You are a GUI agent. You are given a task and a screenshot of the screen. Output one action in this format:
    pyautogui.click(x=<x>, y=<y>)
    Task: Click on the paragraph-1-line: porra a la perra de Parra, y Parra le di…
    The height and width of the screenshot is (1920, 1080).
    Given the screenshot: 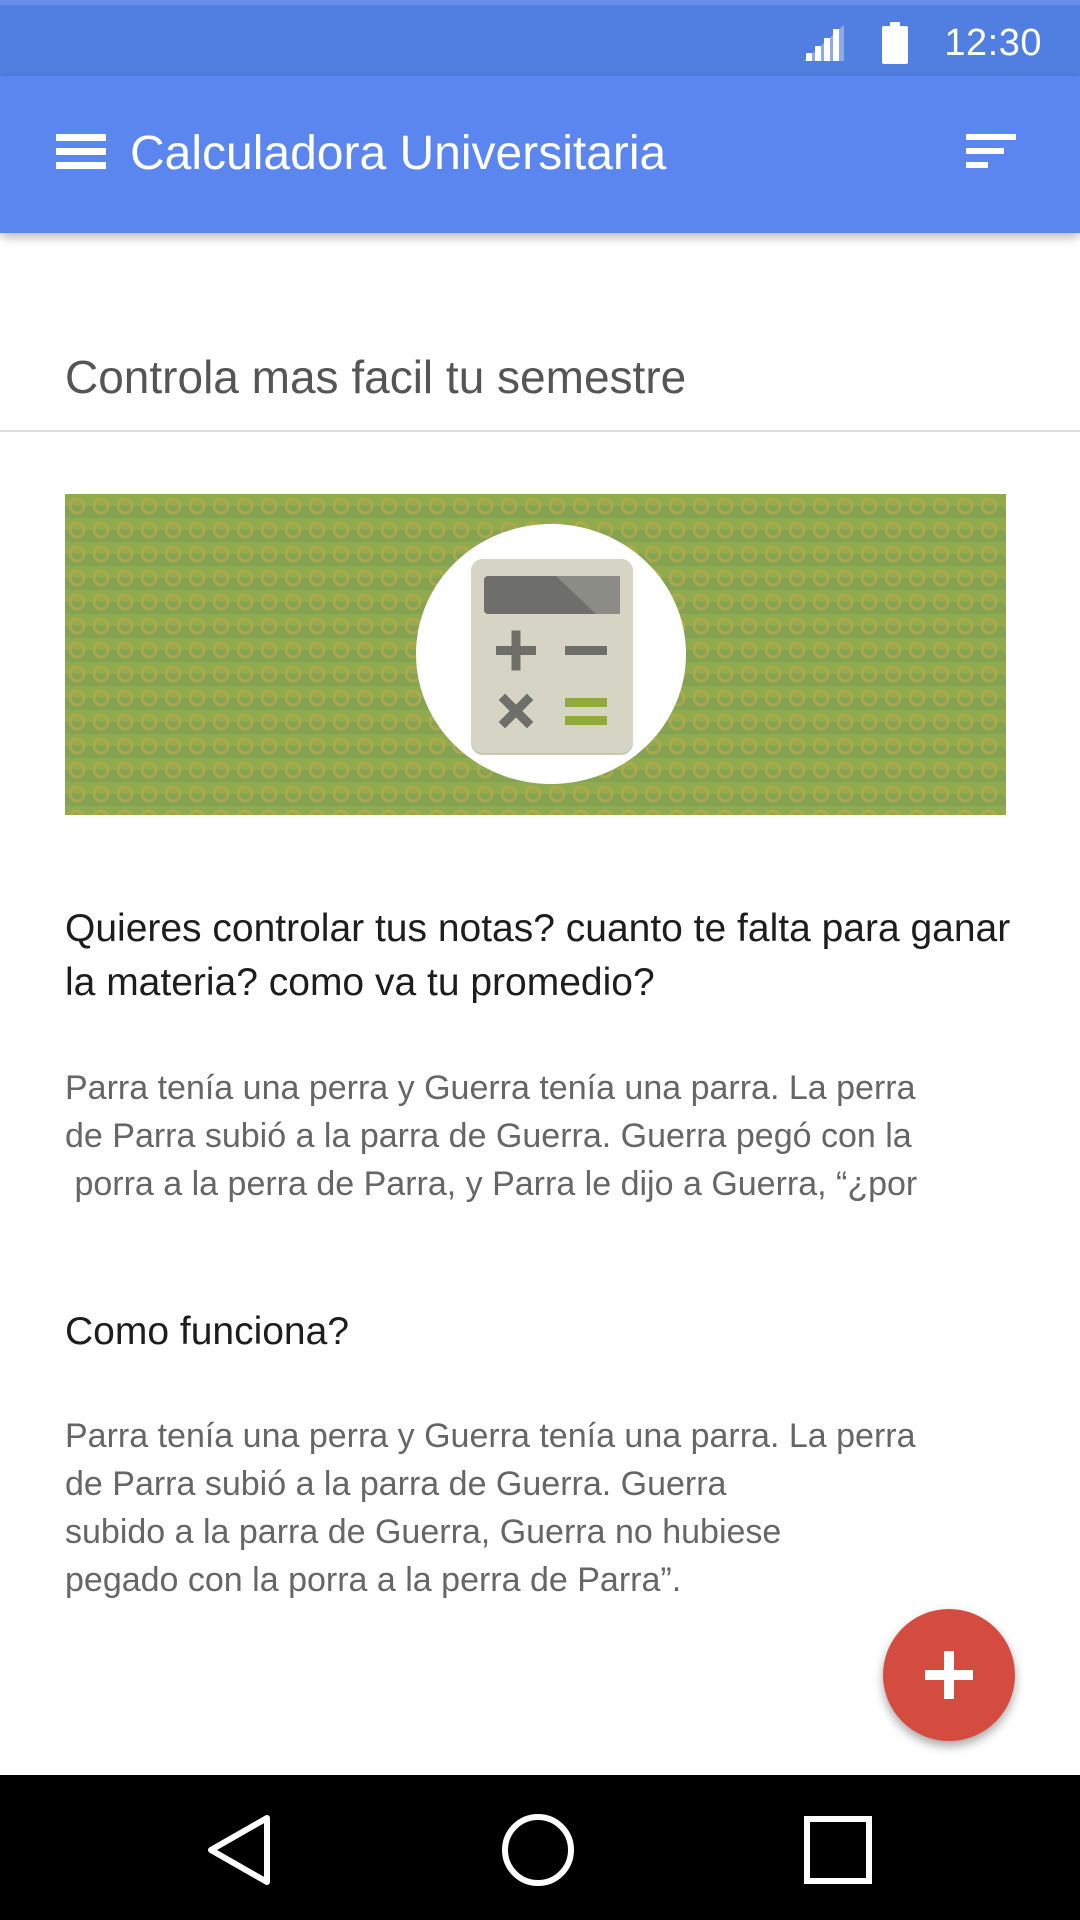 What is the action you would take?
    pyautogui.click(x=491, y=1184)
    